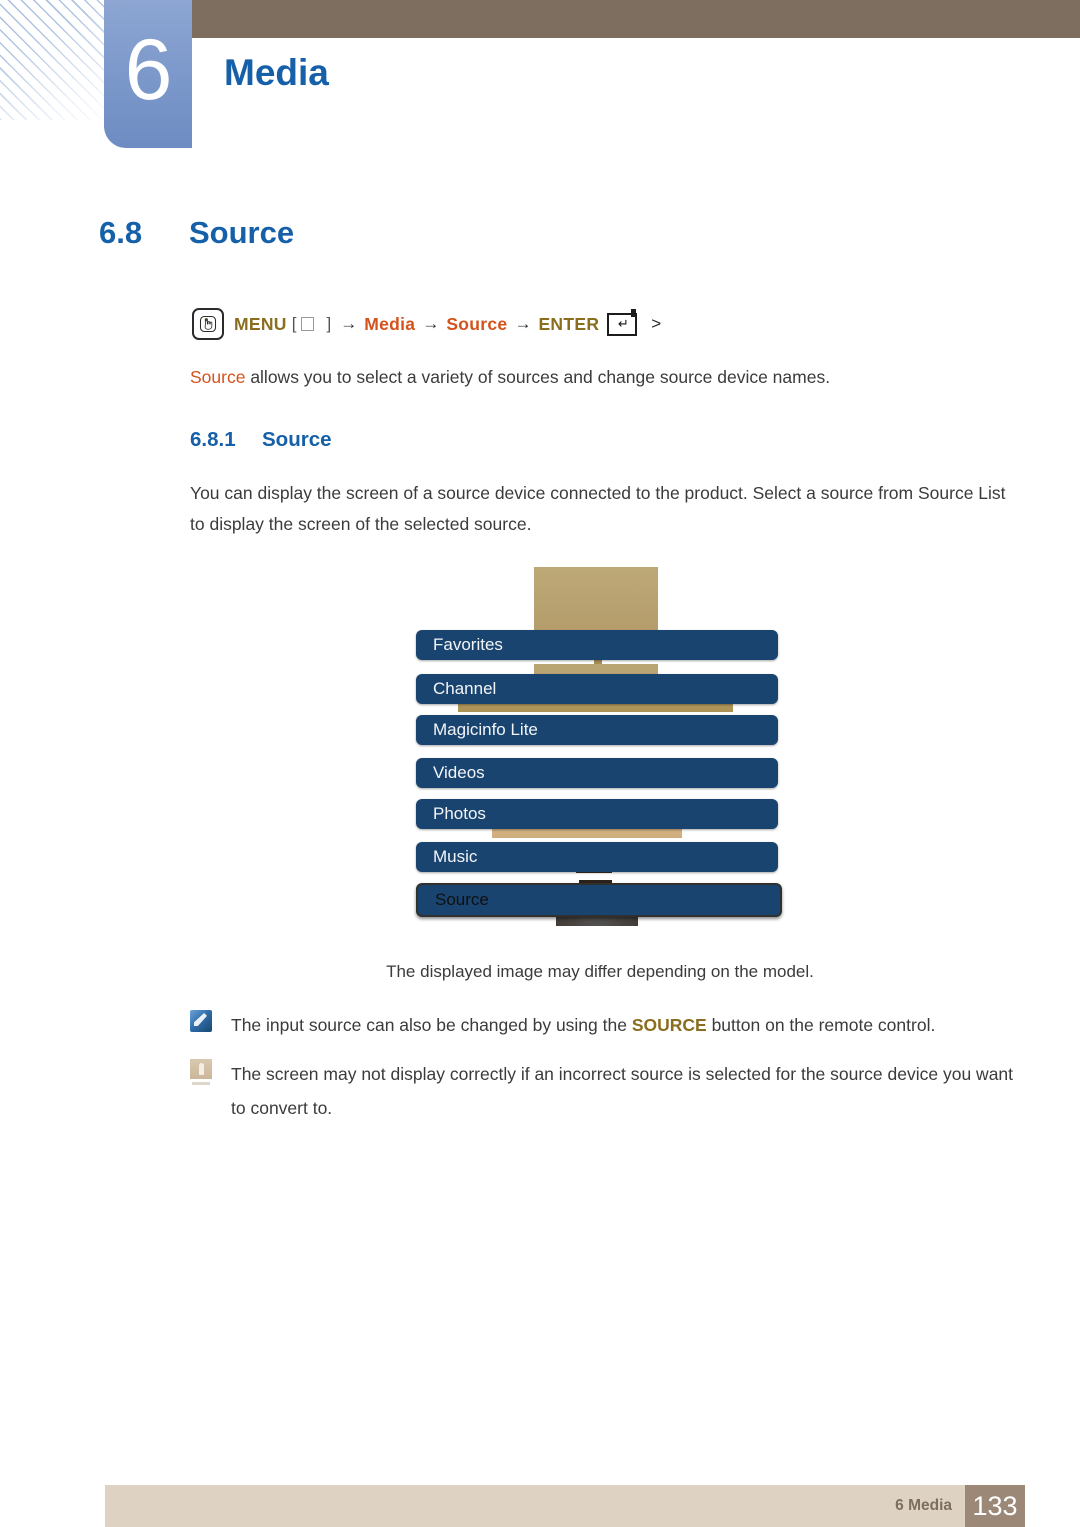  Describe the element at coordinates (202, 1021) in the screenshot. I see `note-icon` at that location.